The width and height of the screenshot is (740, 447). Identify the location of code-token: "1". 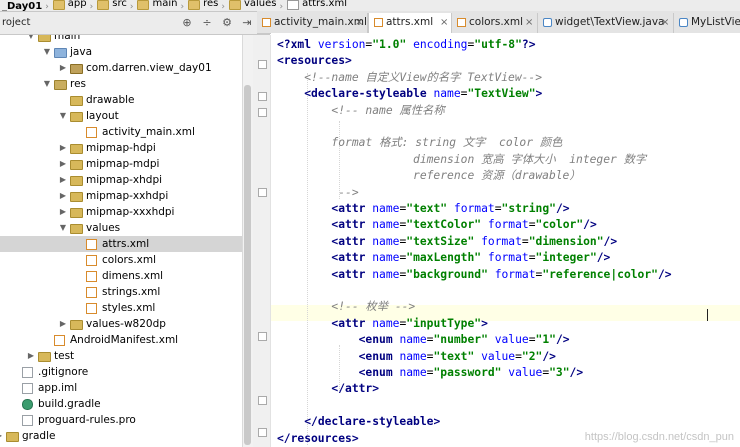
(545, 340).